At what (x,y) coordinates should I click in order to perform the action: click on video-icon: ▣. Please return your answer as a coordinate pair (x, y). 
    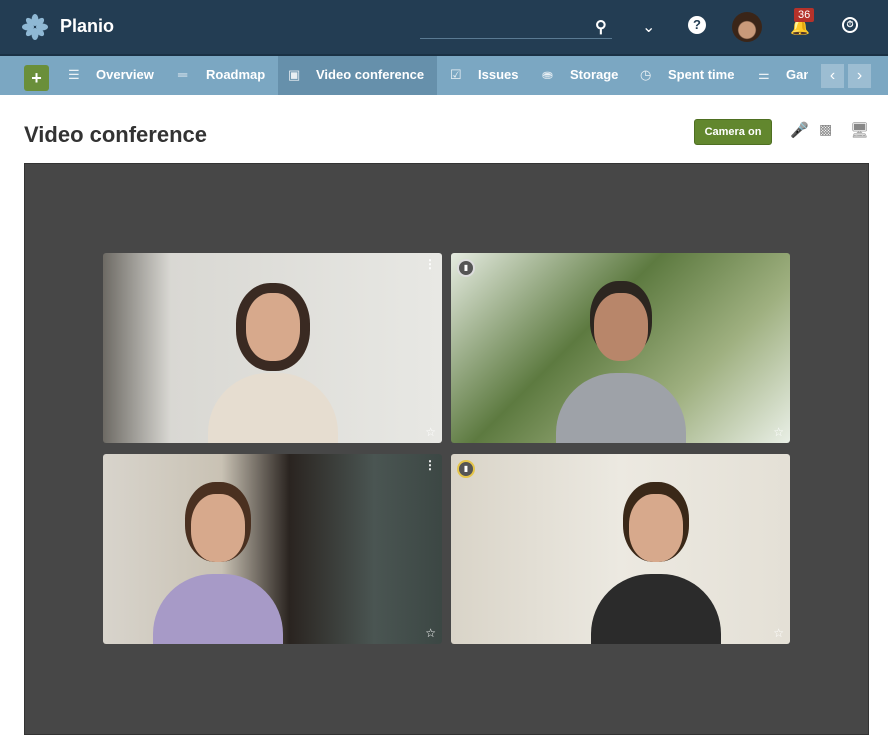
    Looking at the image, I should click on (294, 74).